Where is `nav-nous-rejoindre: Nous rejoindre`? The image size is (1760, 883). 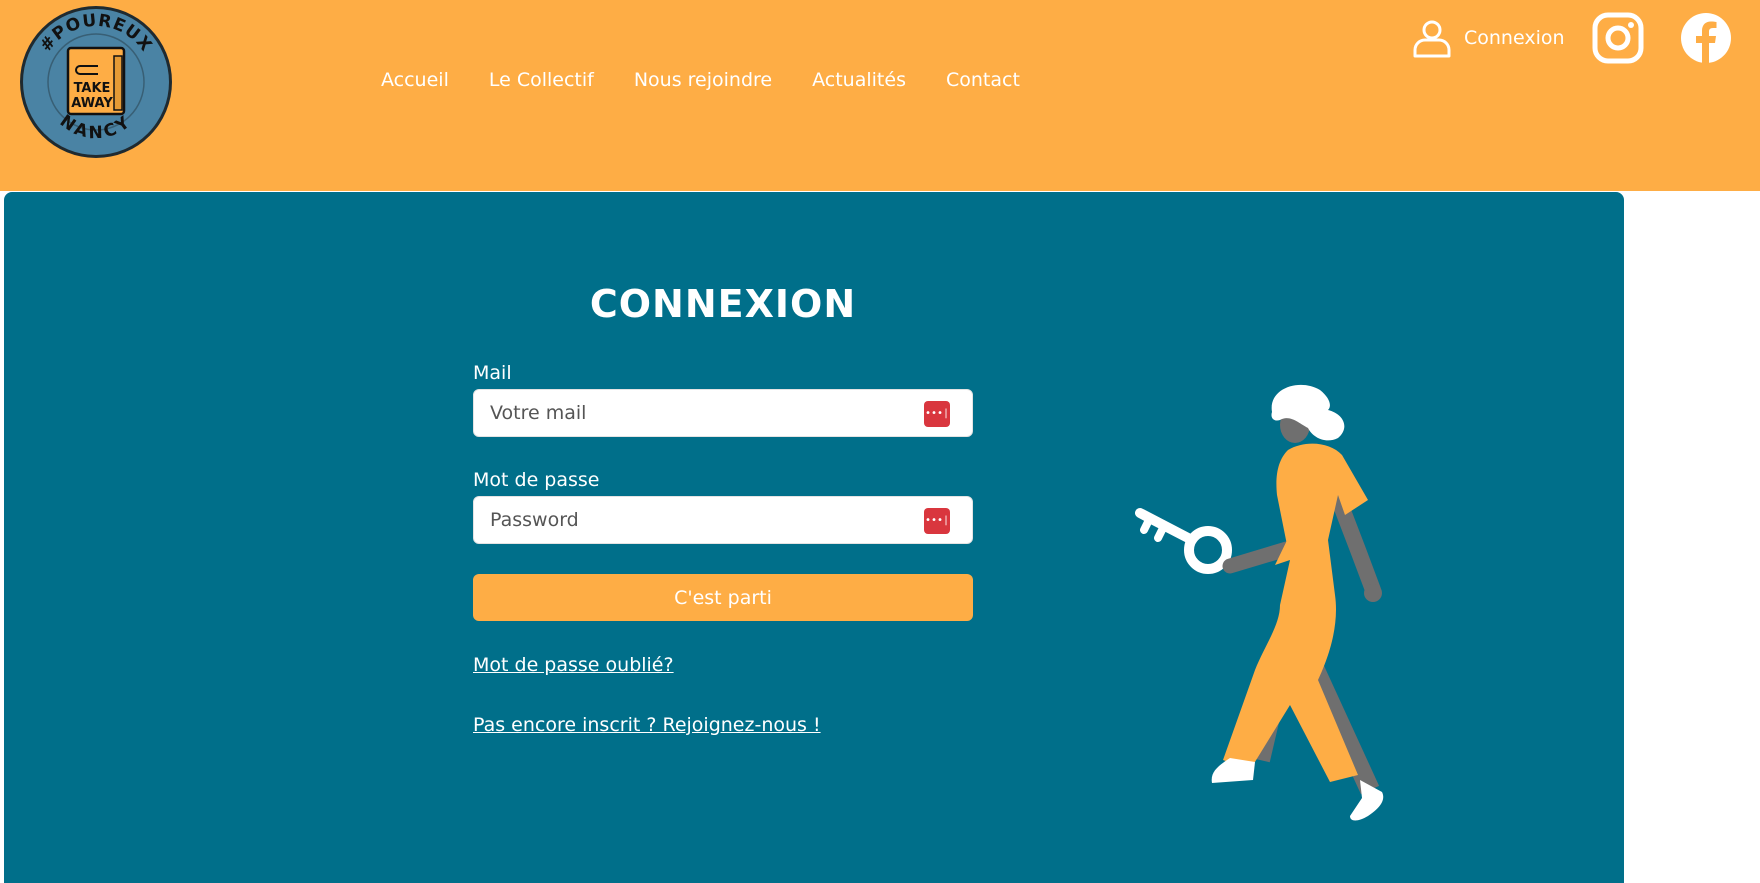 nav-nous-rejoindre: Nous rejoindre is located at coordinates (703, 80).